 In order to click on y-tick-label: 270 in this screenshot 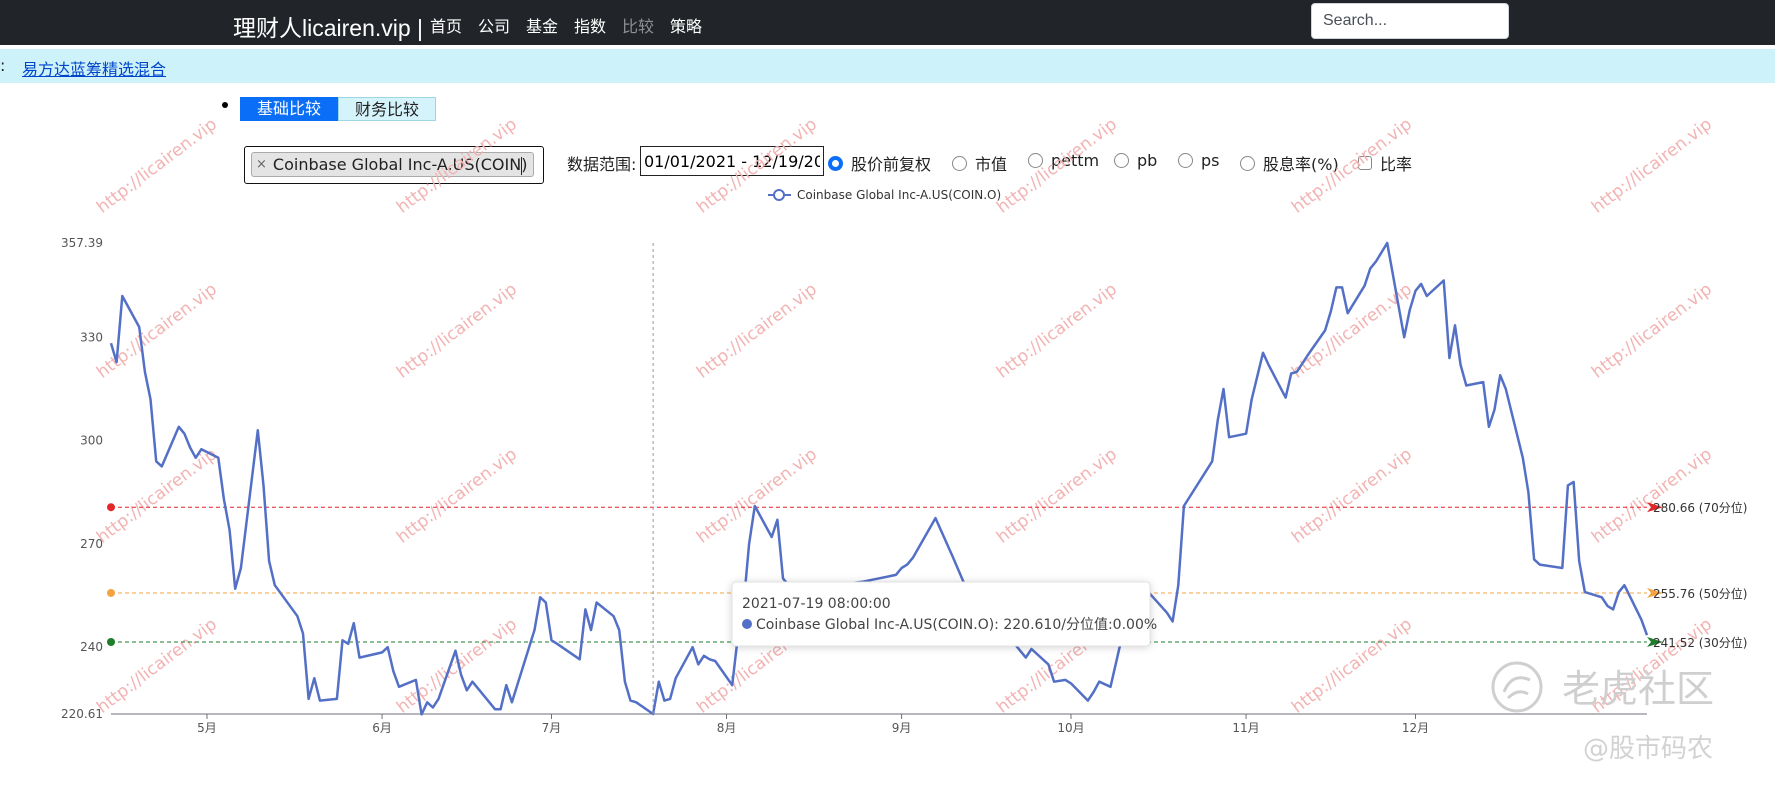, I will do `click(91, 544)`.